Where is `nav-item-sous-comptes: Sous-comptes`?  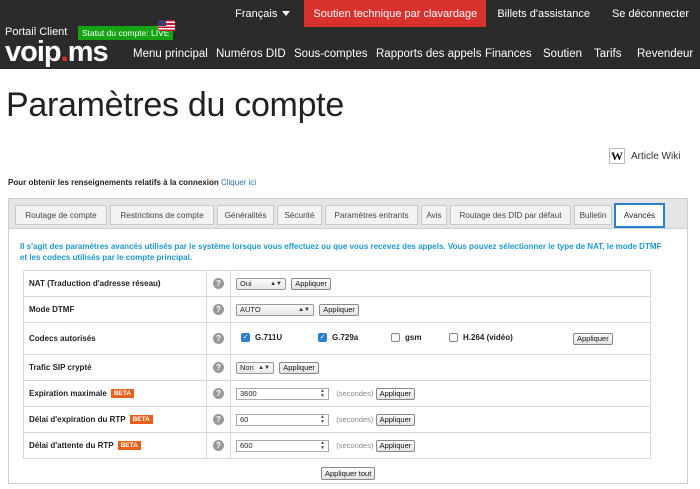 nav-item-sous-comptes: Sous-comptes is located at coordinates (331, 54).